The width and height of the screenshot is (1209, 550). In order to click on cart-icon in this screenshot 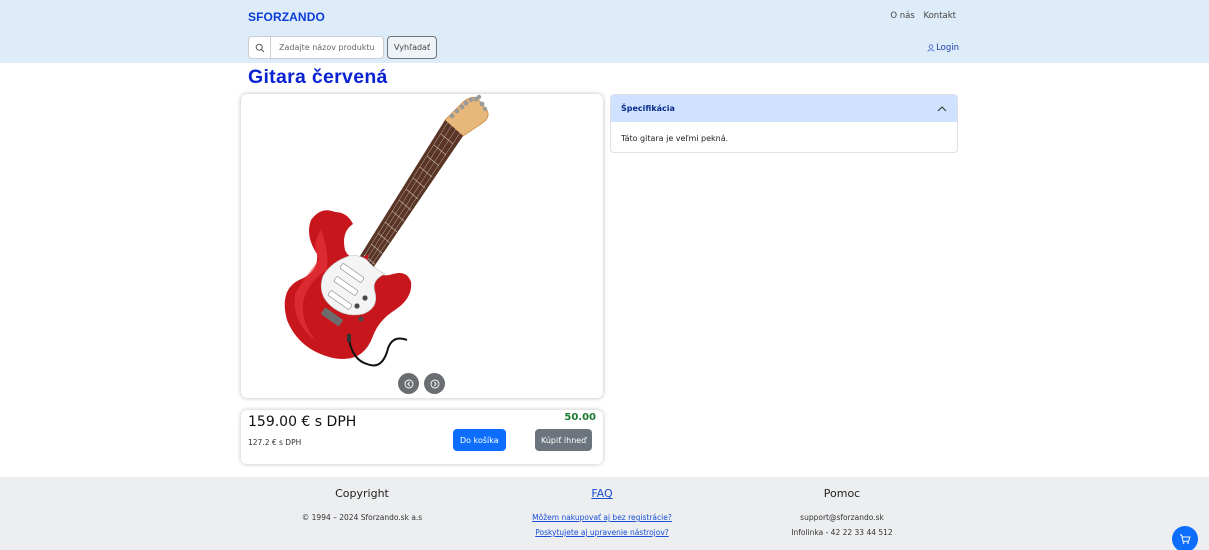, I will do `click(1185, 539)`.